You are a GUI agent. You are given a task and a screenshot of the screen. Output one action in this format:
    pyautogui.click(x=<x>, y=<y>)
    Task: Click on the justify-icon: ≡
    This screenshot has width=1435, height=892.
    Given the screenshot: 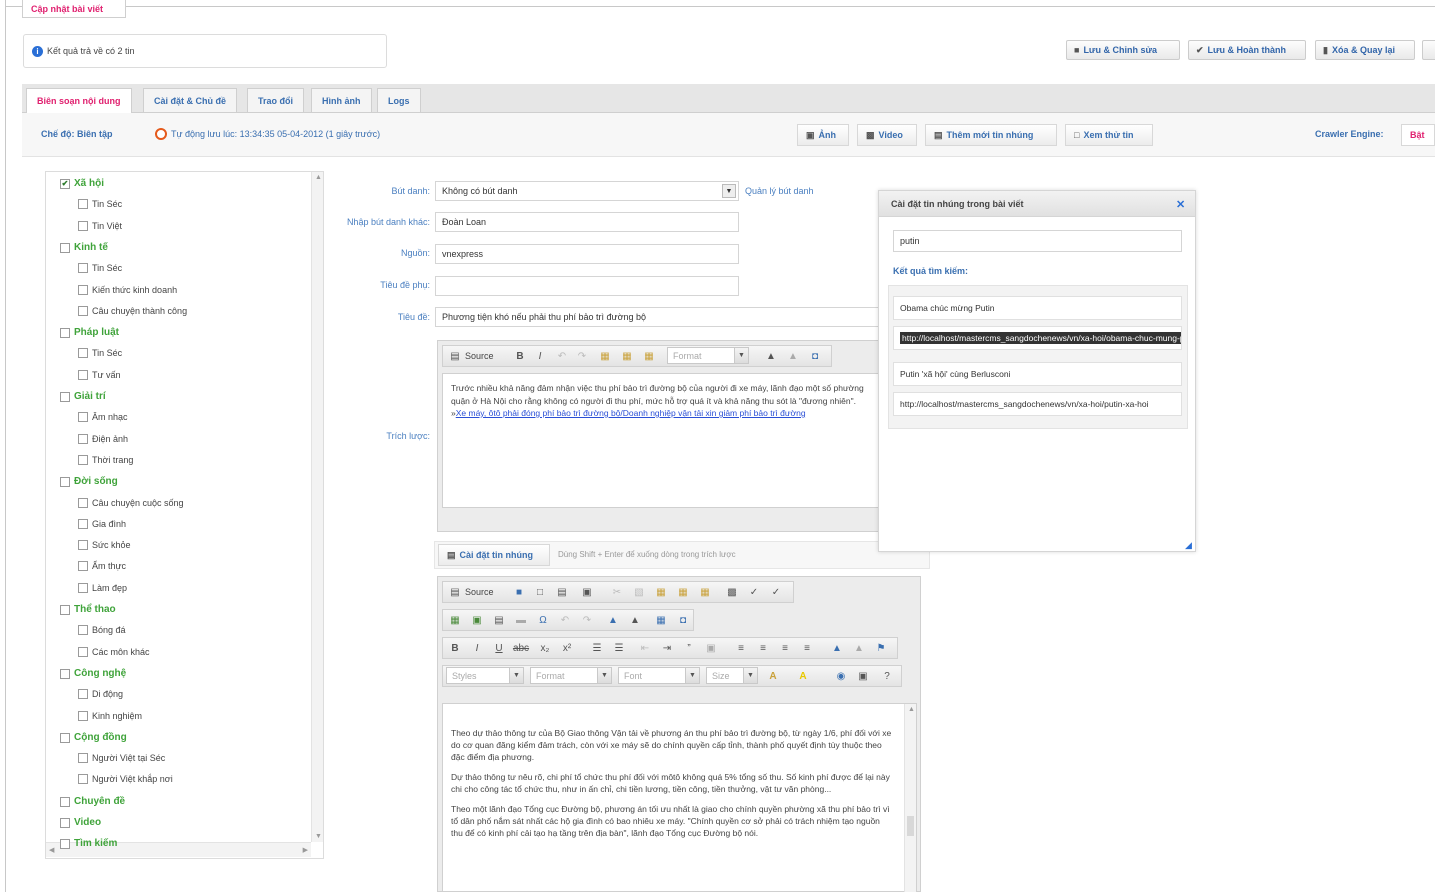 What is the action you would take?
    pyautogui.click(x=807, y=648)
    